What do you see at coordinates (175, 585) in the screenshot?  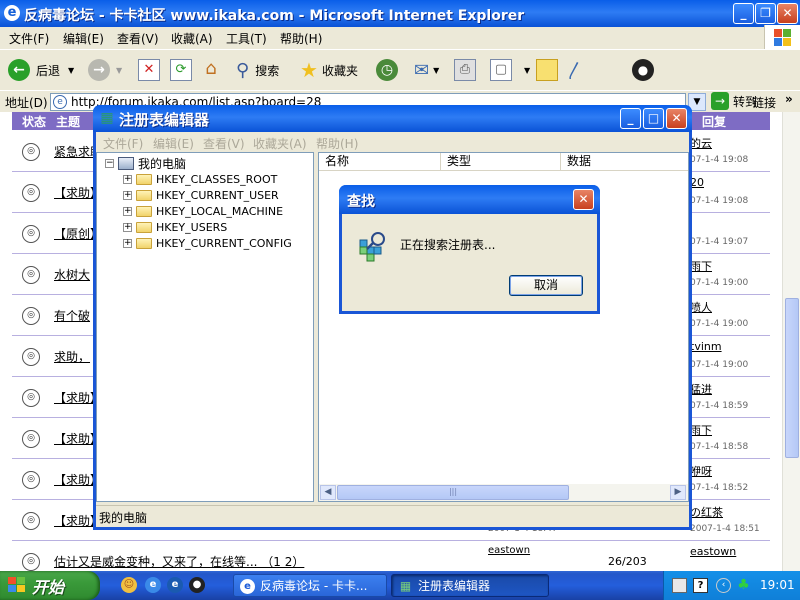 I see `ie-alt-quicklaunch-icon: e` at bounding box center [175, 585].